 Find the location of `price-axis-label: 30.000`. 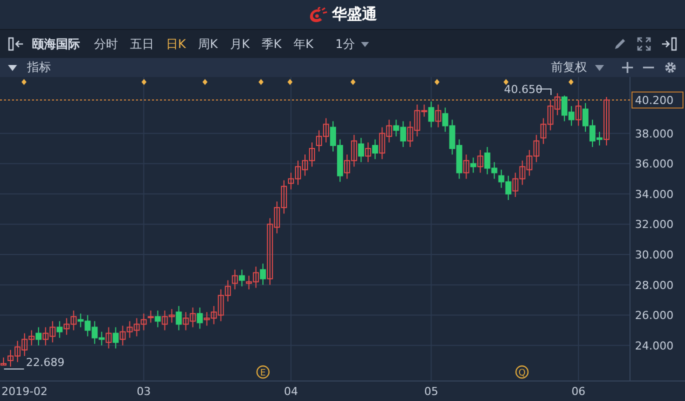

price-axis-label: 30.000 is located at coordinates (654, 255).